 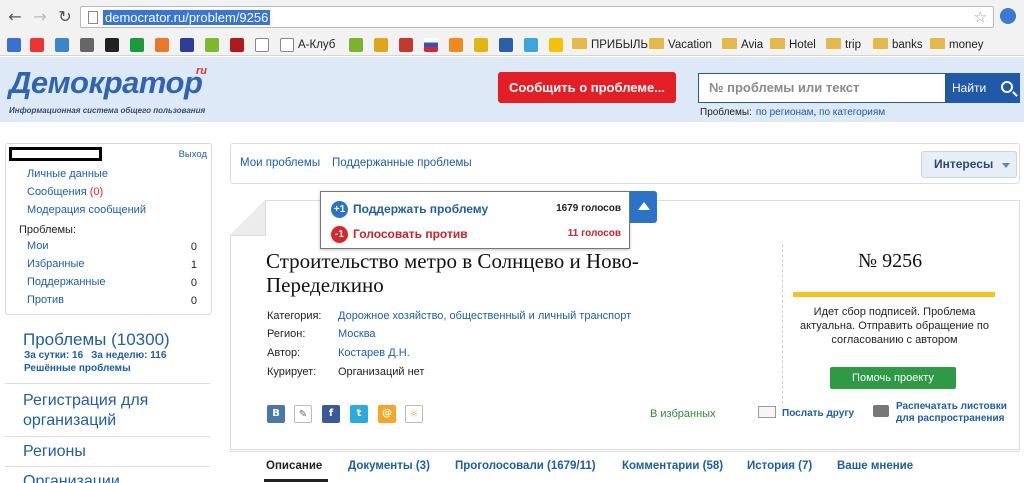 What do you see at coordinates (193, 247) in the screenshot?
I see `my-problems-count: 0` at bounding box center [193, 247].